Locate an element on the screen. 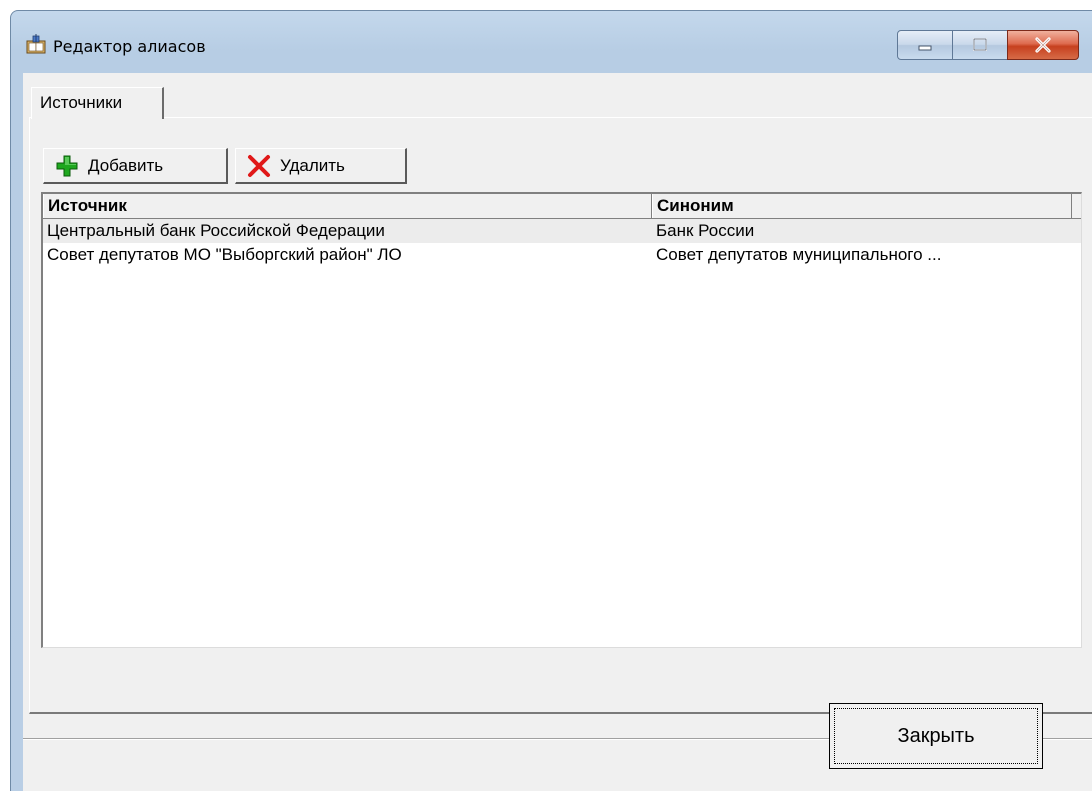 The width and height of the screenshot is (1092, 791). window-close-button is located at coordinates (1043, 45).